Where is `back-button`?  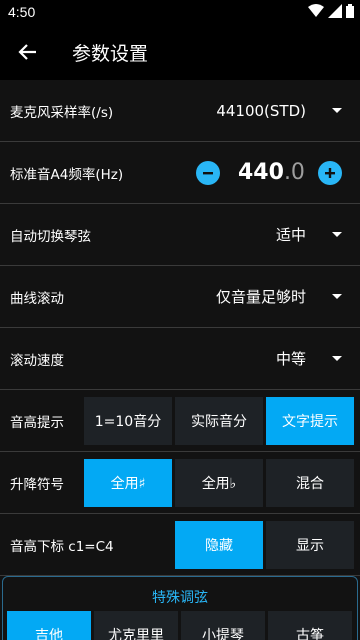 back-button is located at coordinates (28, 52).